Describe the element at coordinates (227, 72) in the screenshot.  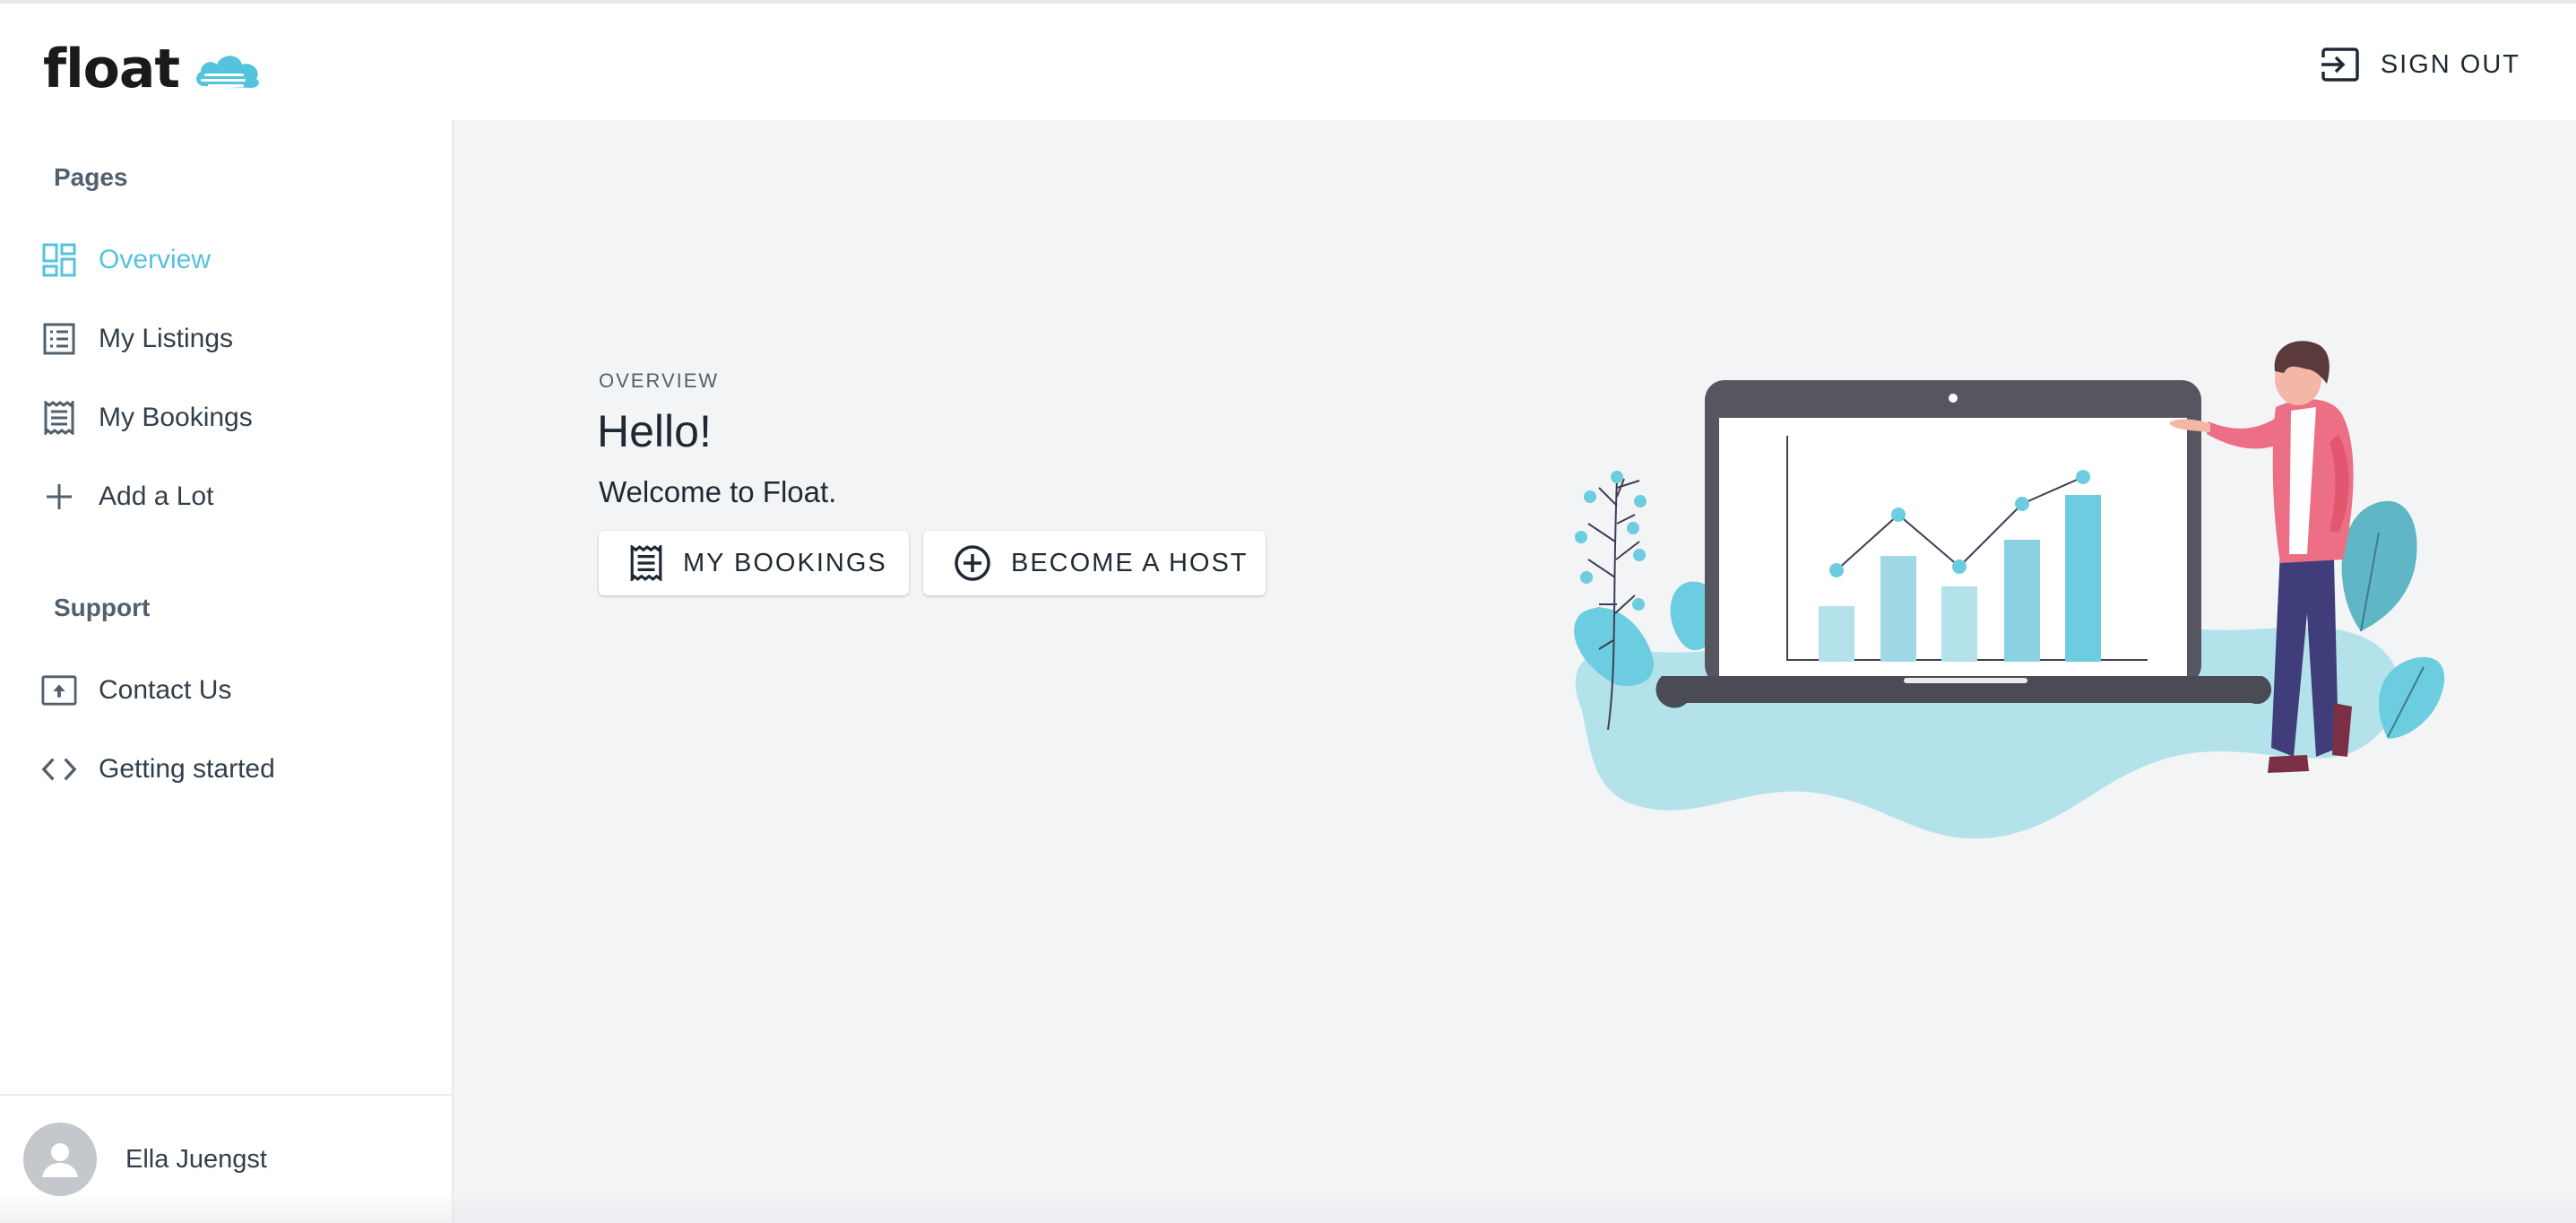
I see `cloud-icon` at that location.